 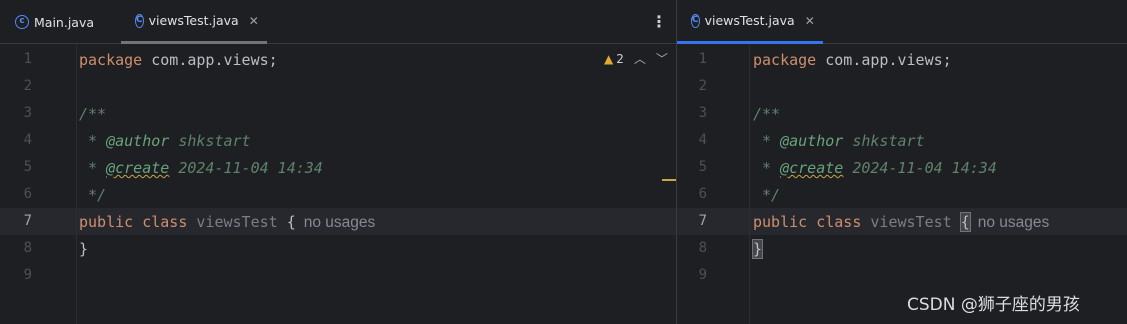 What do you see at coordinates (609, 58) in the screenshot?
I see `warning-icon: ▲` at bounding box center [609, 58].